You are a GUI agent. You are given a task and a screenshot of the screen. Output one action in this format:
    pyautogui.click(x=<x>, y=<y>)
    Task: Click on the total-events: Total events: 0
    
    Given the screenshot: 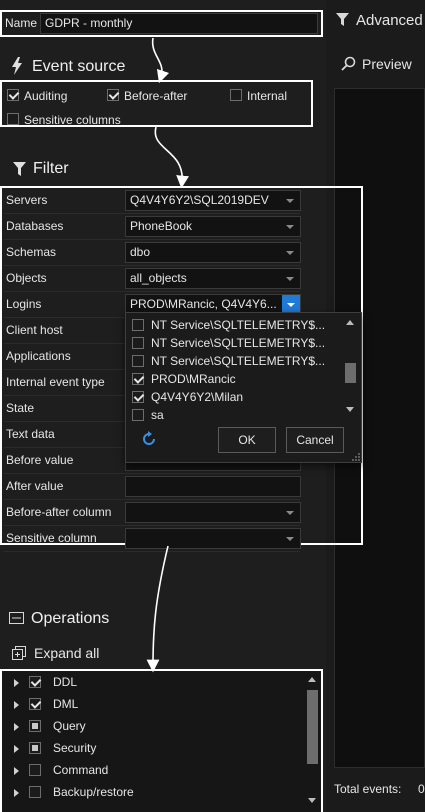 What is the action you would take?
    pyautogui.click(x=379, y=790)
    